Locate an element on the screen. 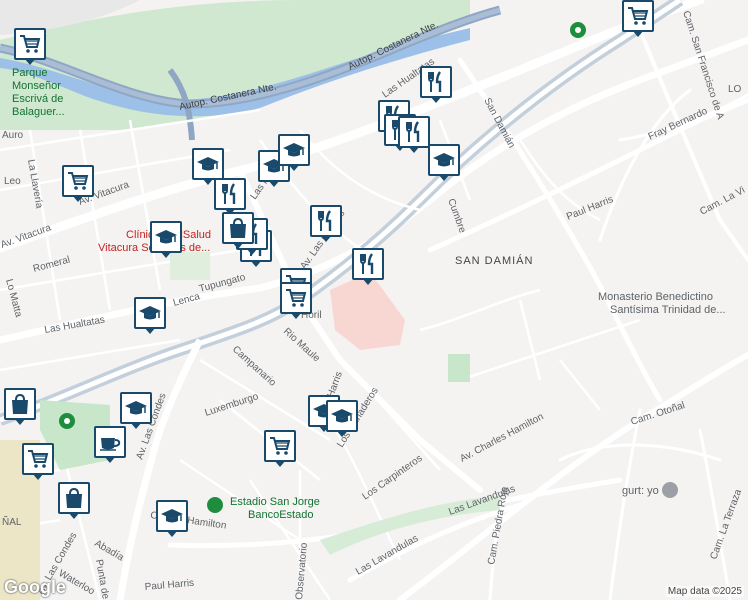  poi-label-monasterio: Monasterio Benedictino is located at coordinates (655, 297).